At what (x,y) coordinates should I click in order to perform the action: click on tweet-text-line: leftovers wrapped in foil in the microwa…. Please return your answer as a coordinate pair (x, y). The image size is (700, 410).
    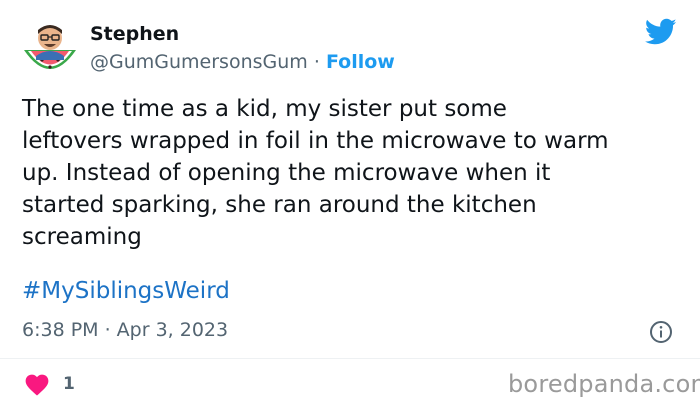
    Looking at the image, I should click on (315, 141).